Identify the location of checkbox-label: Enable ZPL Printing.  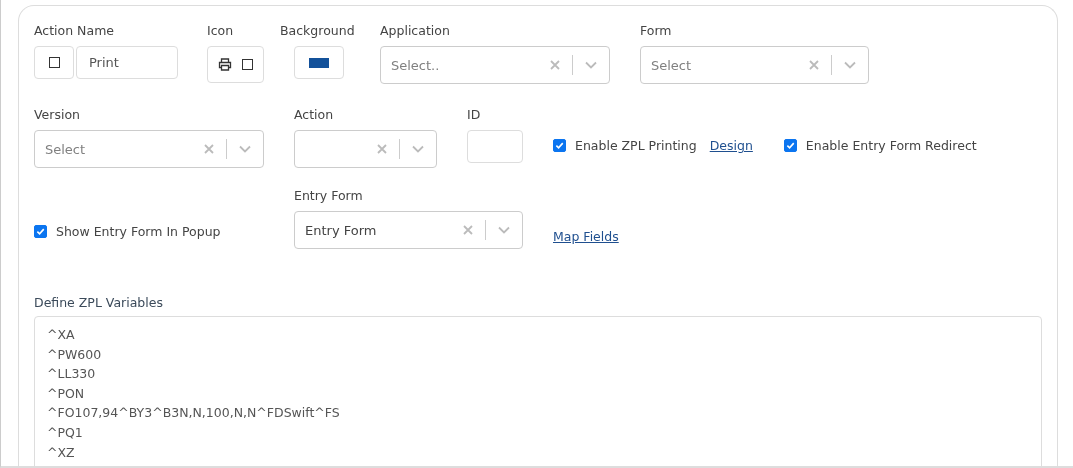
(636, 145).